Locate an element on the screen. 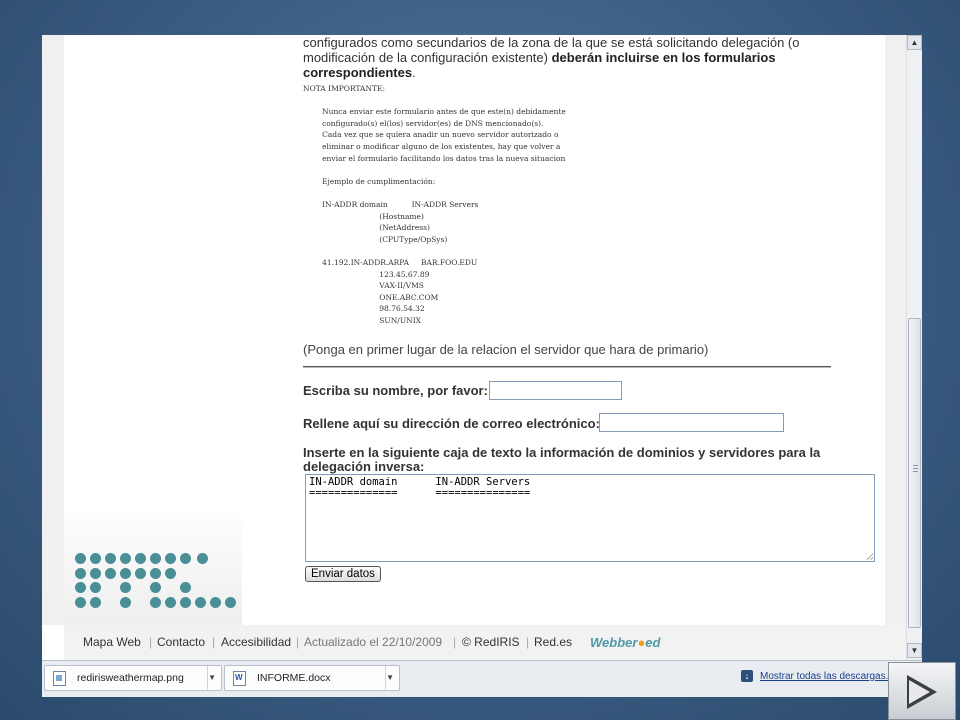 The width and height of the screenshot is (960, 720). footer-updated-date: Actualizado el 22/10/2009 is located at coordinates (373, 642).